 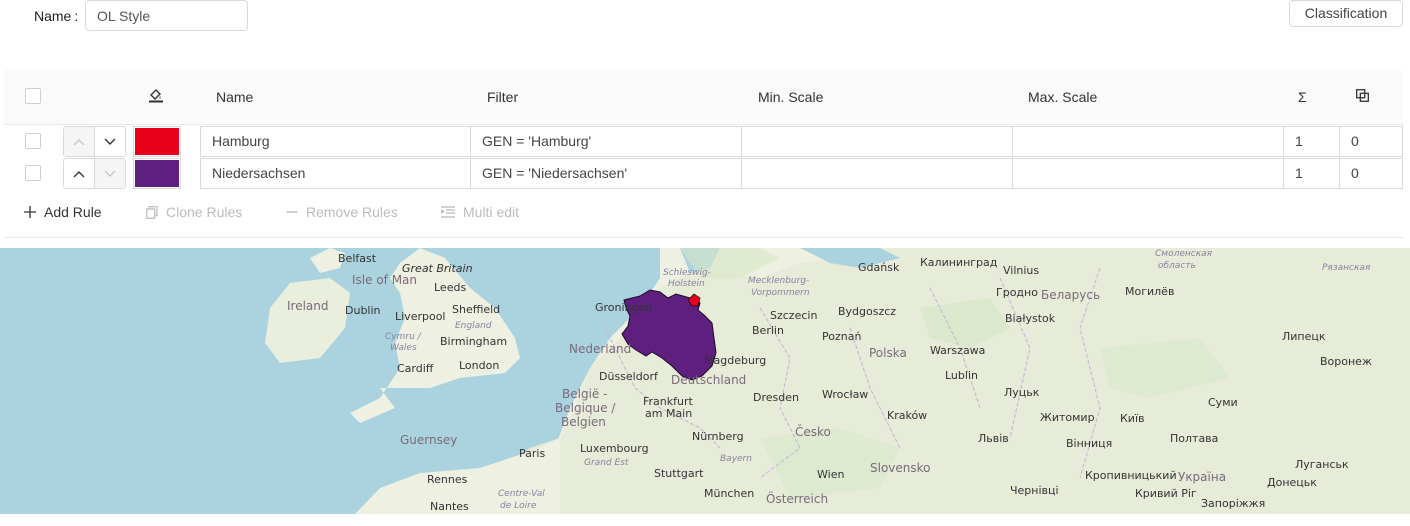 I want to click on clone-rules-label: Clone Rules, so click(x=204, y=212).